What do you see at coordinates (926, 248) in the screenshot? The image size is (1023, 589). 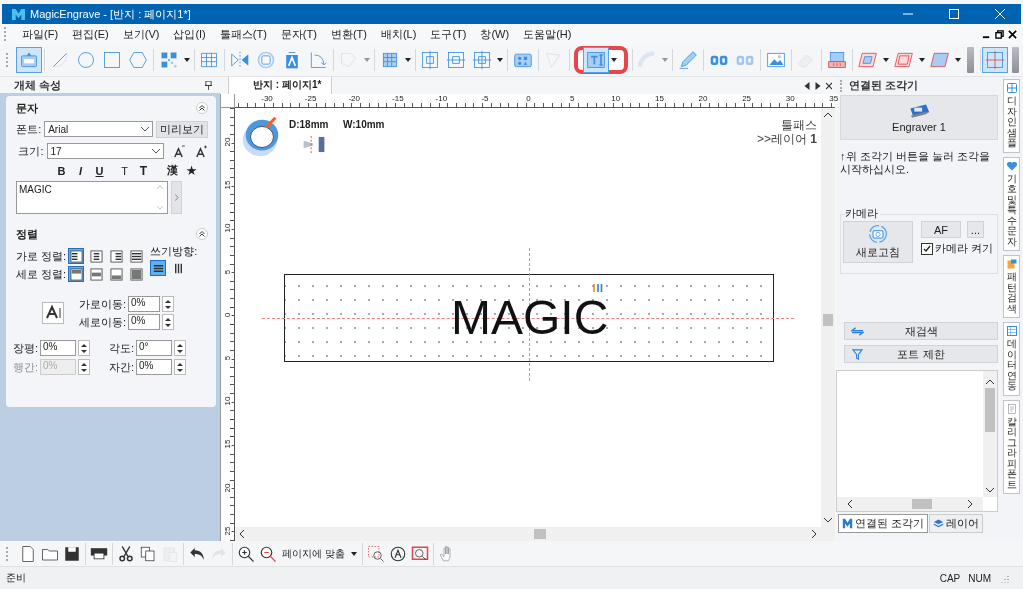 I see `checkbox` at bounding box center [926, 248].